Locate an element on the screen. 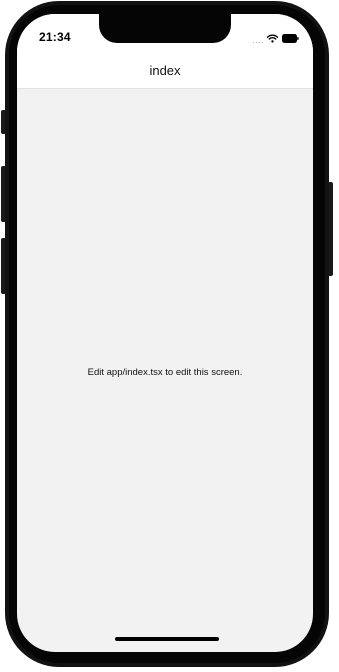 This screenshot has height=672, width=339. status-icons is located at coordinates (276, 39).